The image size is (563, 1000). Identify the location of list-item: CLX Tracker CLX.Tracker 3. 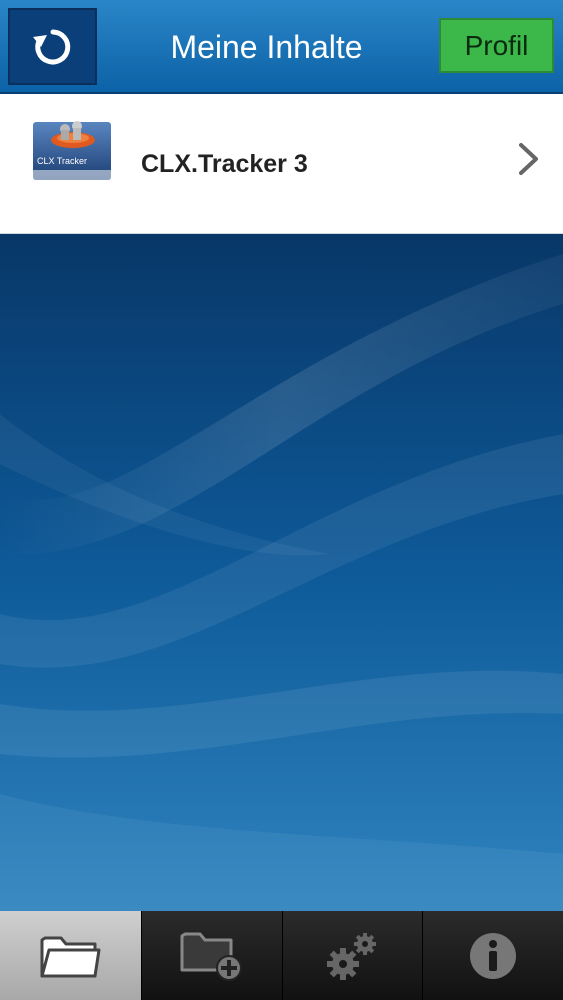
(281, 164).